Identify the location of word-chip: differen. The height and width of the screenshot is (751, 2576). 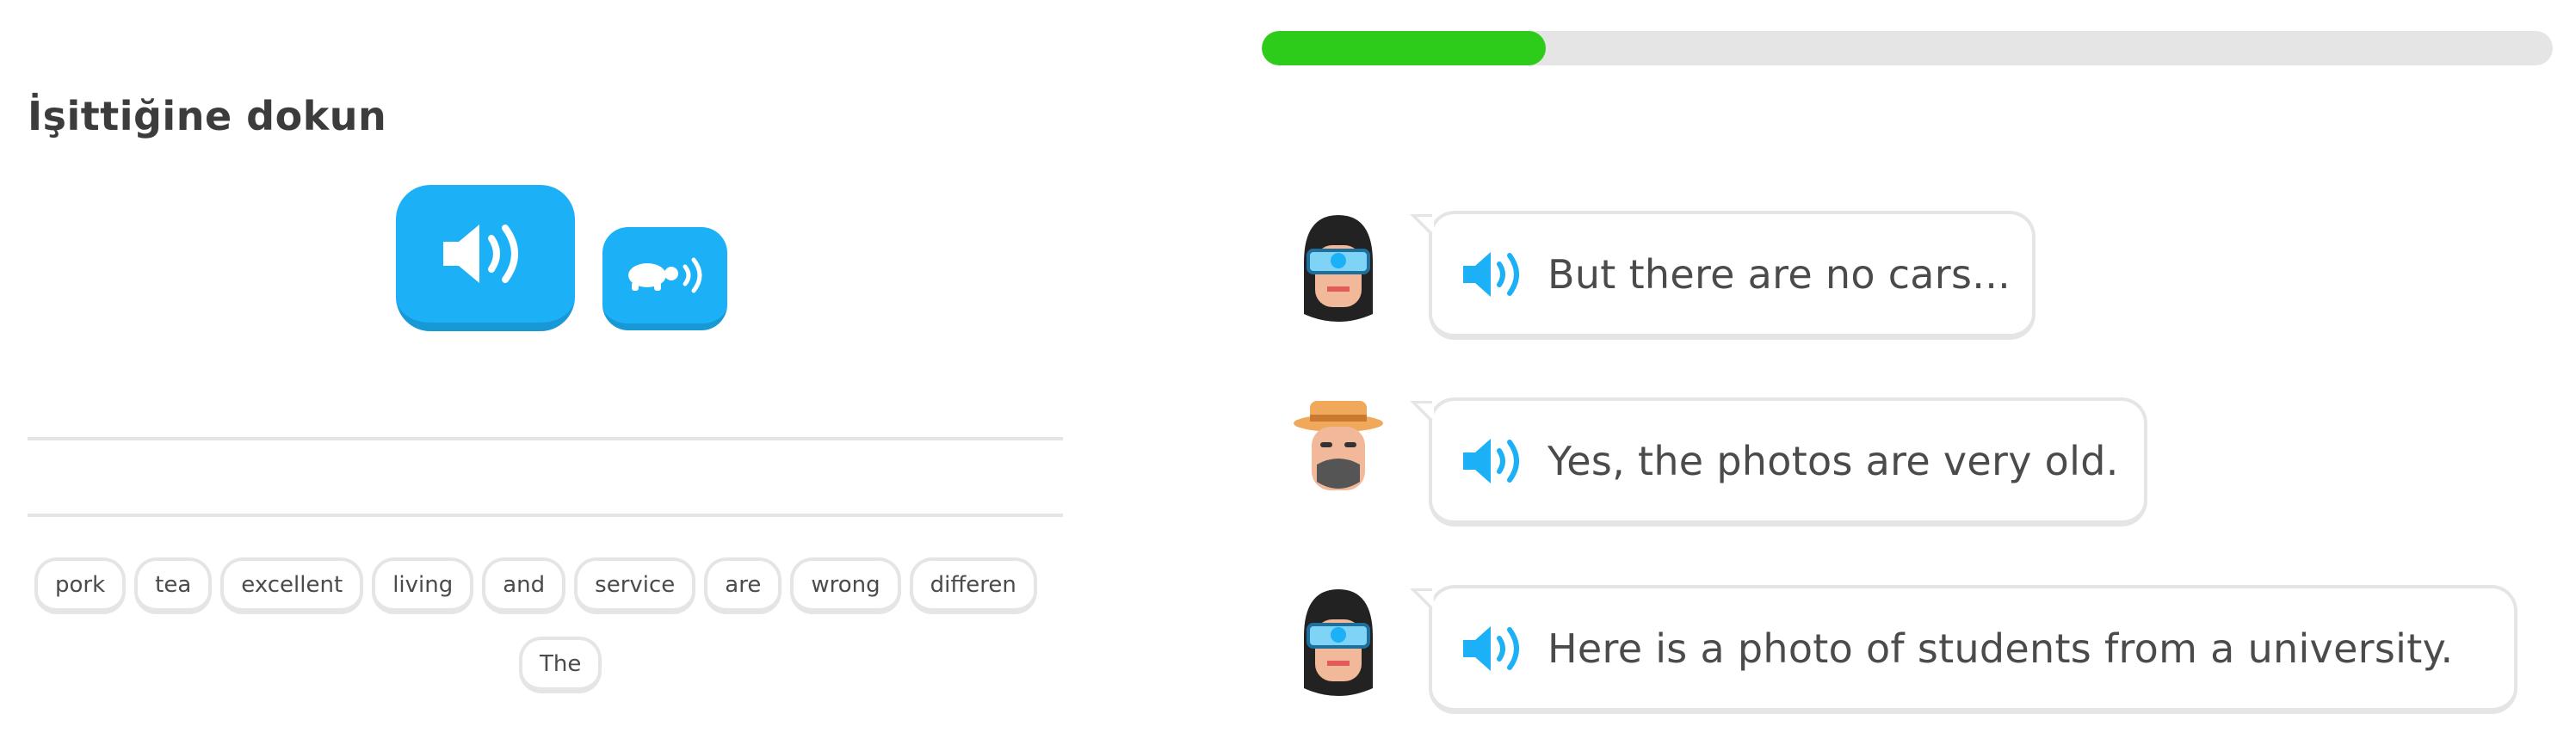
(973, 585).